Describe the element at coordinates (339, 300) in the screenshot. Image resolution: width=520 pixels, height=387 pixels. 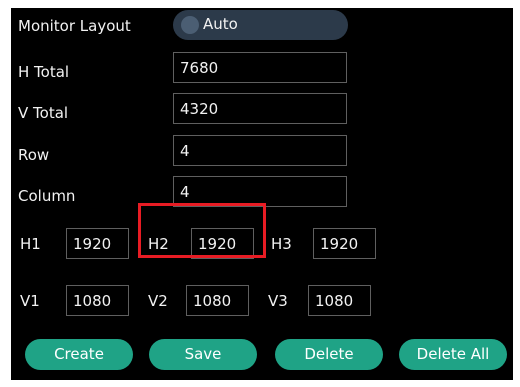
I see `v3-input: 1080` at that location.